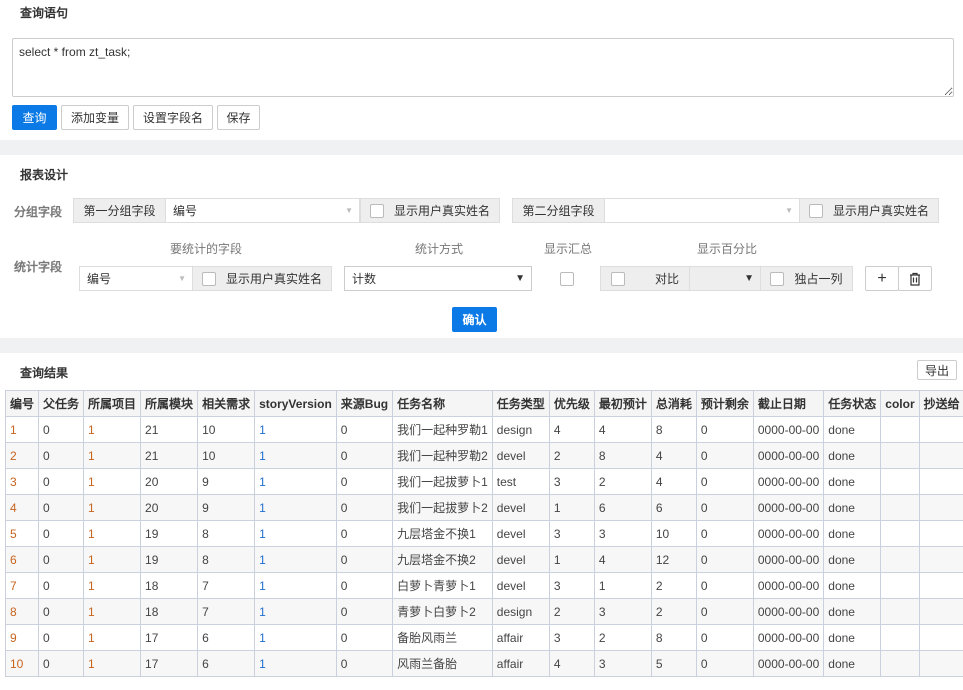 The width and height of the screenshot is (963, 690). I want to click on stat-label: 统计字段, so click(38, 267).